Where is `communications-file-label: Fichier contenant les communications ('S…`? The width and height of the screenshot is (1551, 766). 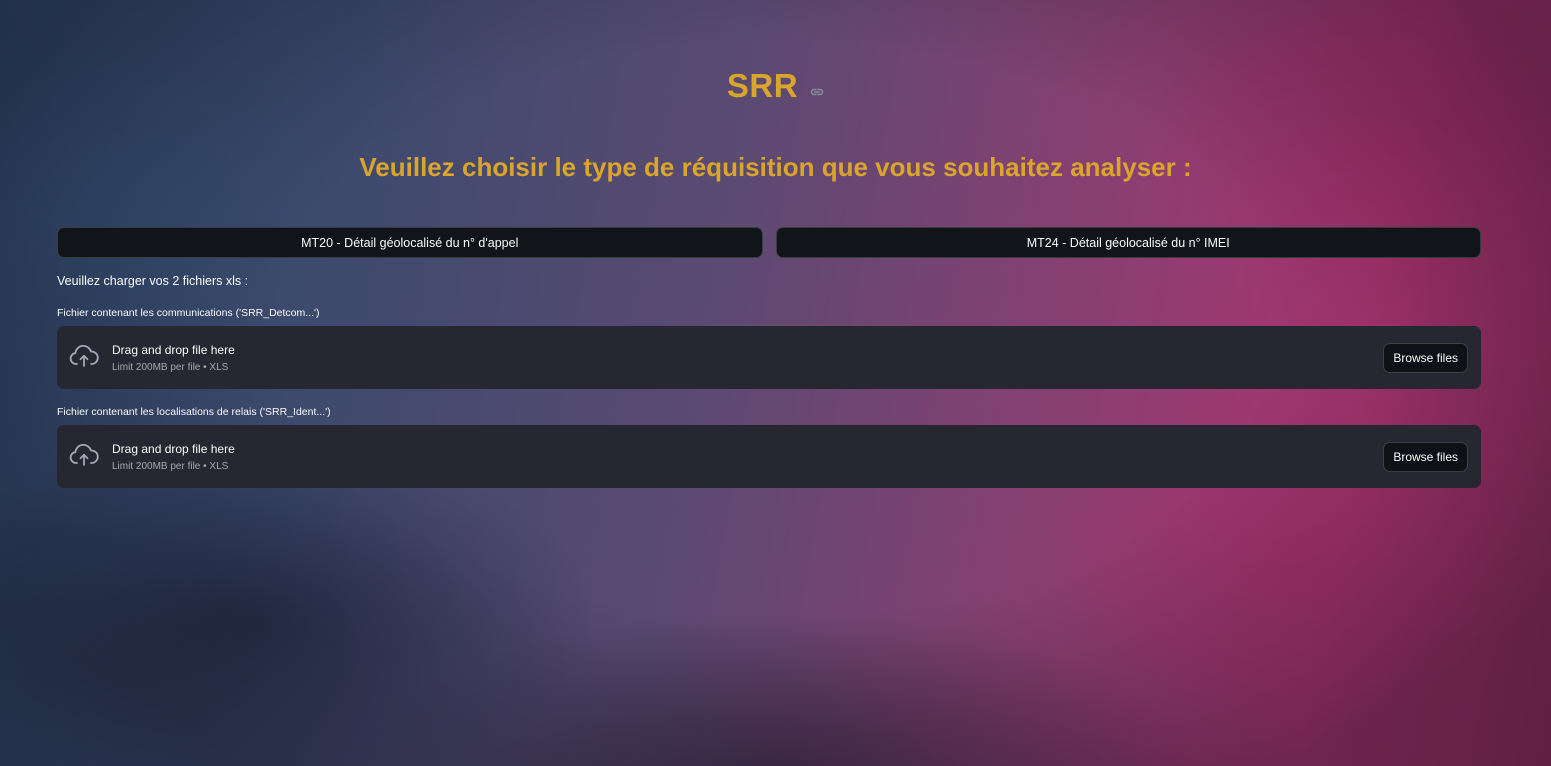 communications-file-label: Fichier contenant les communications ('S… is located at coordinates (188, 313).